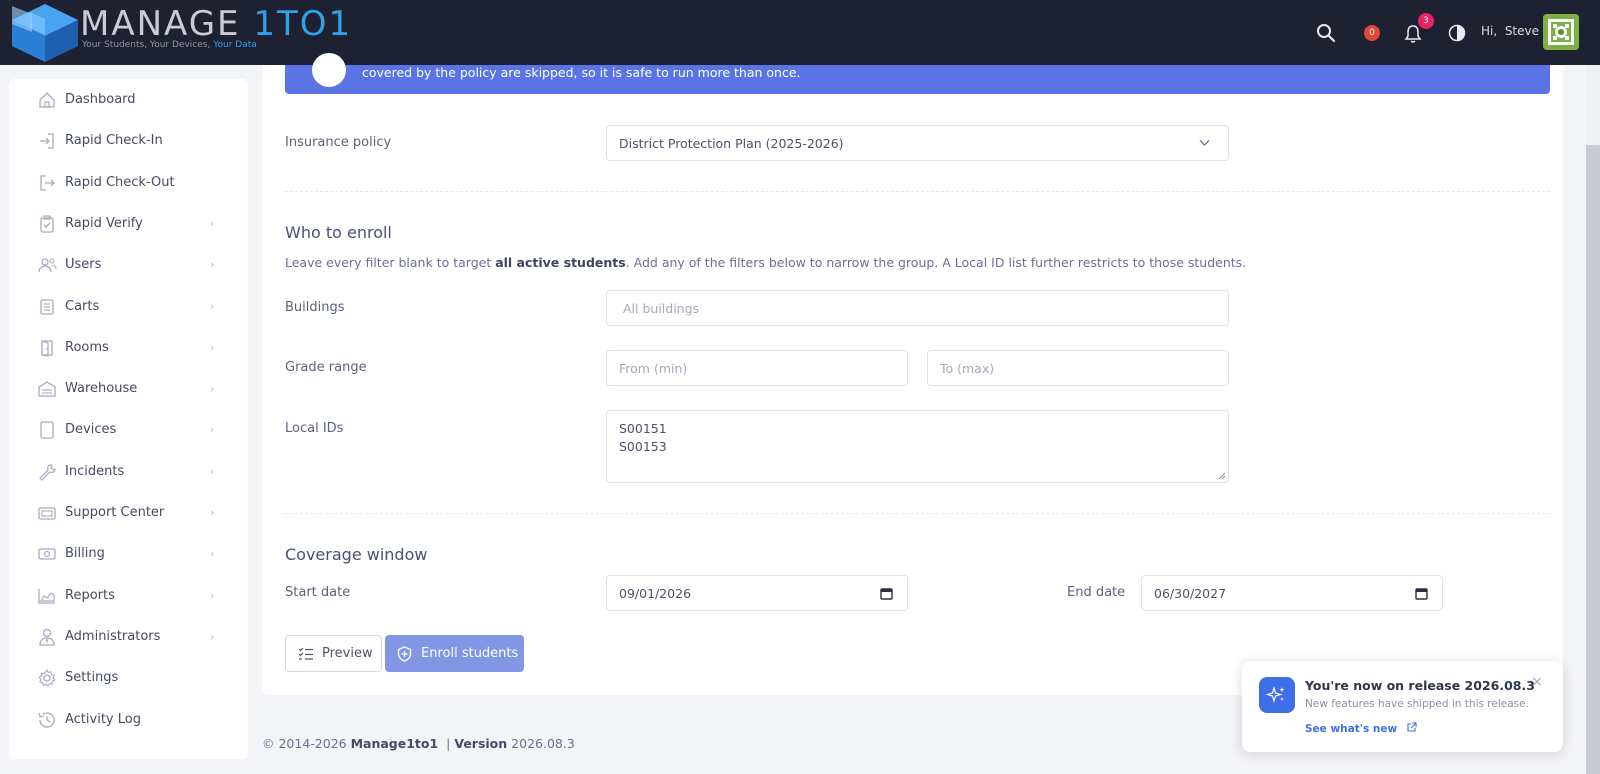 The image size is (1600, 774). Describe the element at coordinates (481, 743) in the screenshot. I see `footer-version-label: Version` at that location.